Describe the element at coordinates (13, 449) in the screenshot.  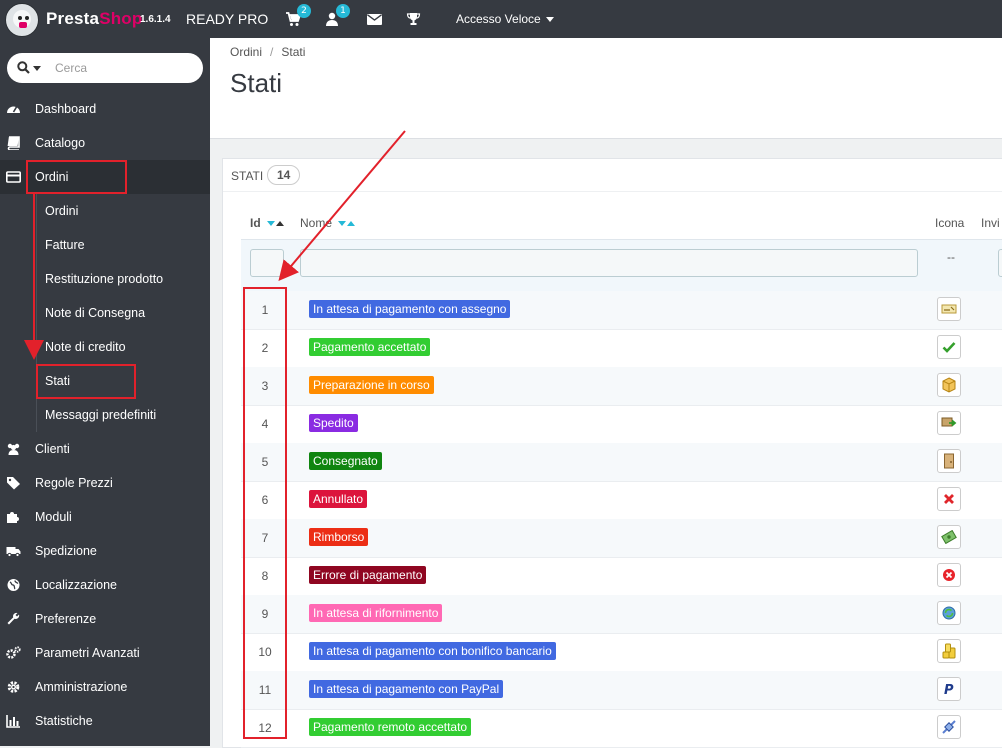
I see `users-icon` at that location.